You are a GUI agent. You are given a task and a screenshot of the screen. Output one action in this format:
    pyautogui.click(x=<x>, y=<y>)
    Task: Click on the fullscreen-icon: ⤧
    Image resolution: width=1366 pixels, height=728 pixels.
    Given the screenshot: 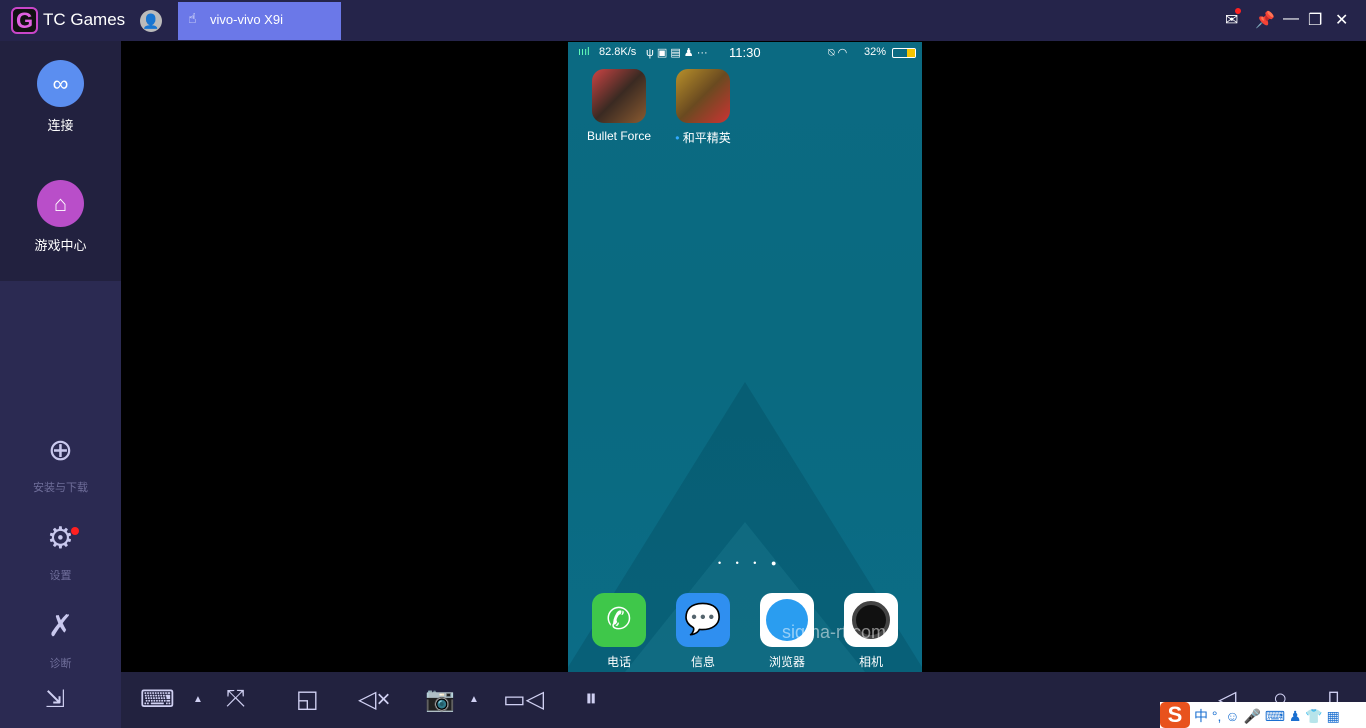 What is the action you would take?
    pyautogui.click(x=235, y=699)
    